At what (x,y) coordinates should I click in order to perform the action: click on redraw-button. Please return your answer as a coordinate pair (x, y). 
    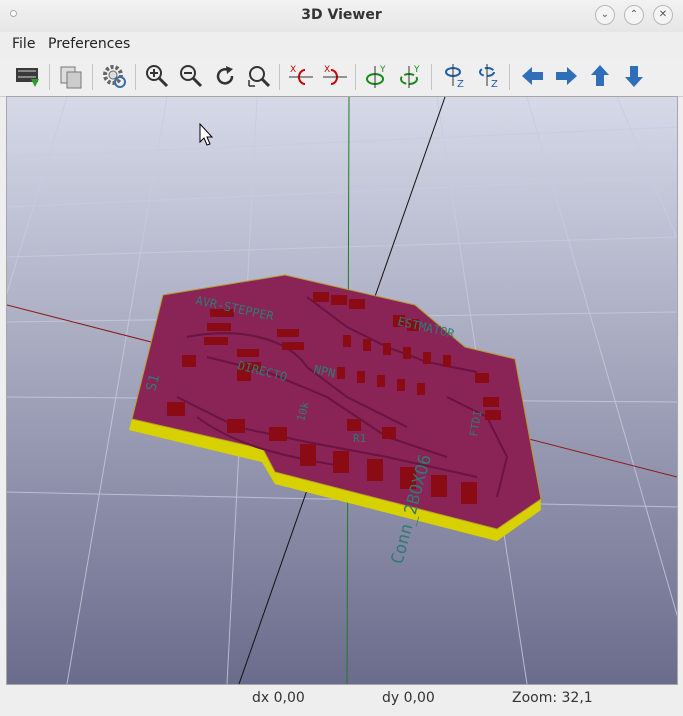
    Looking at the image, I should click on (225, 76).